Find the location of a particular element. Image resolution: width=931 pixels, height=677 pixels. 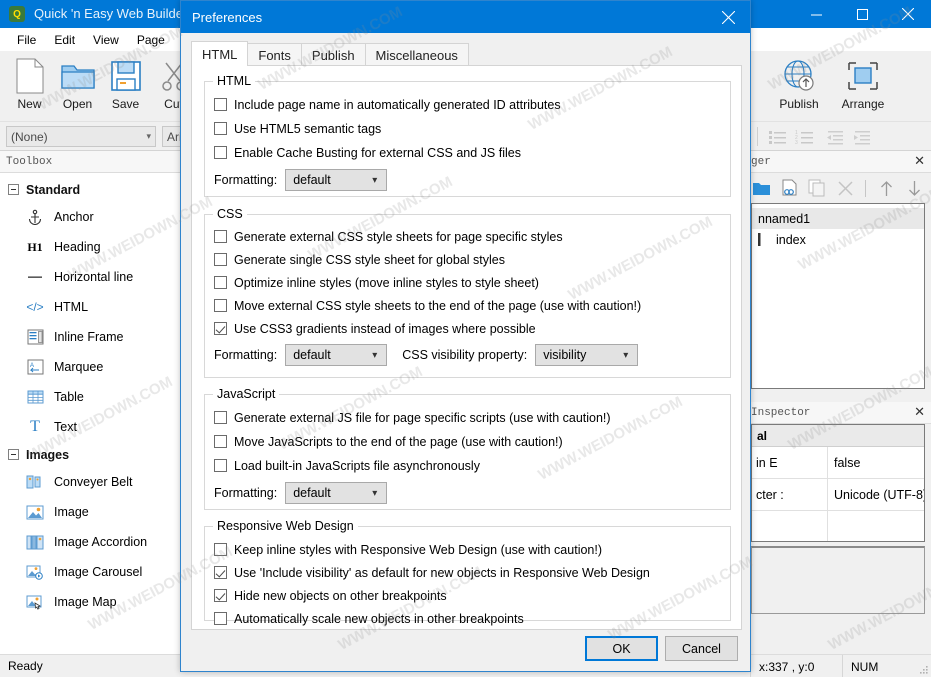

menu-item-edit: Edit is located at coordinates (64, 40).